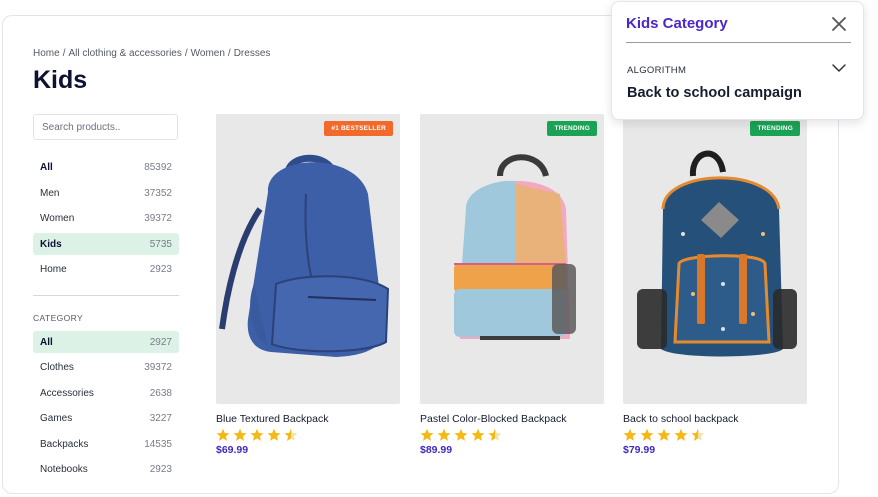 The width and height of the screenshot is (878, 497). What do you see at coordinates (639, 450) in the screenshot?
I see `product-price: $79.99` at bounding box center [639, 450].